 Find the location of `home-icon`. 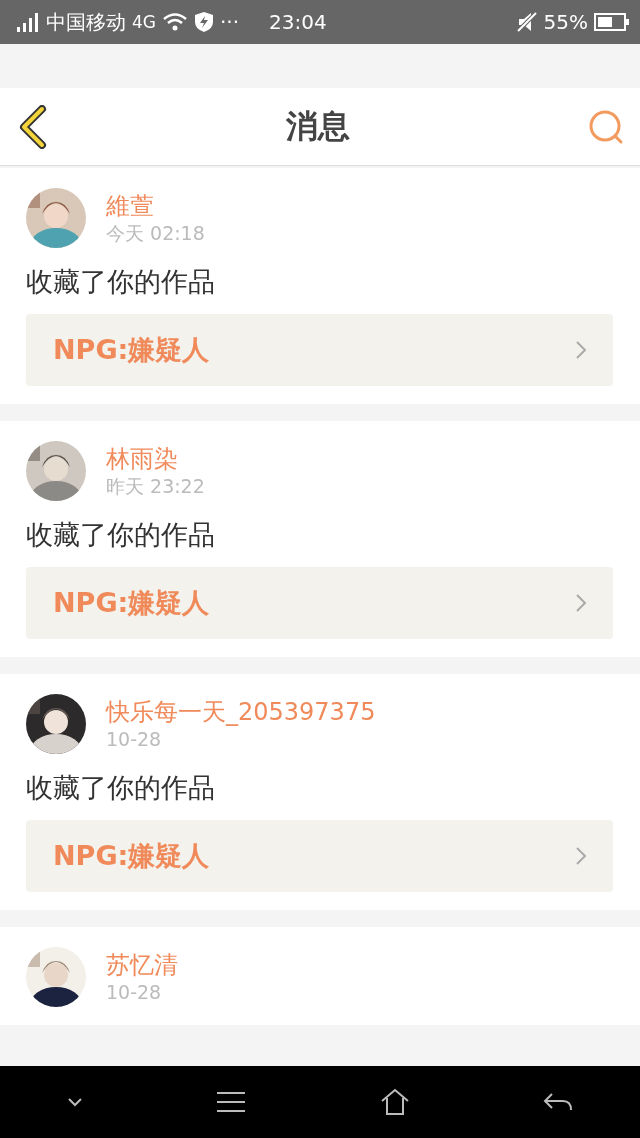

home-icon is located at coordinates (394, 1102).